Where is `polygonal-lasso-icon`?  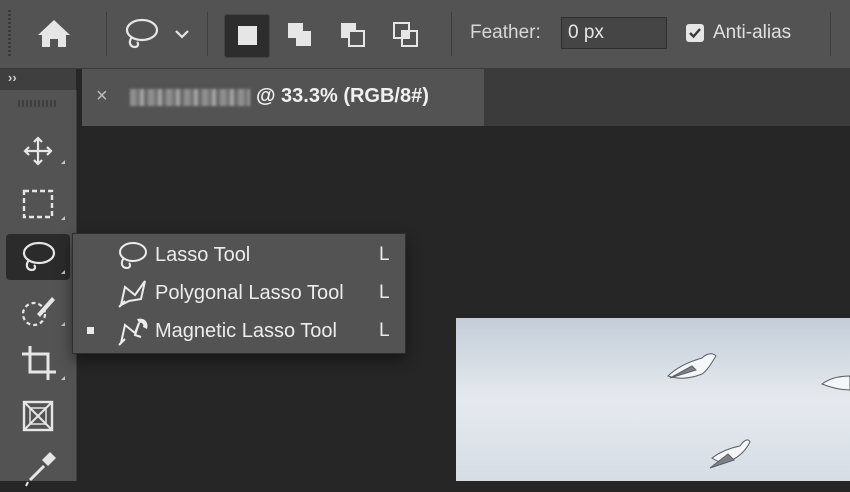
polygonal-lasso-icon is located at coordinates (132, 294).